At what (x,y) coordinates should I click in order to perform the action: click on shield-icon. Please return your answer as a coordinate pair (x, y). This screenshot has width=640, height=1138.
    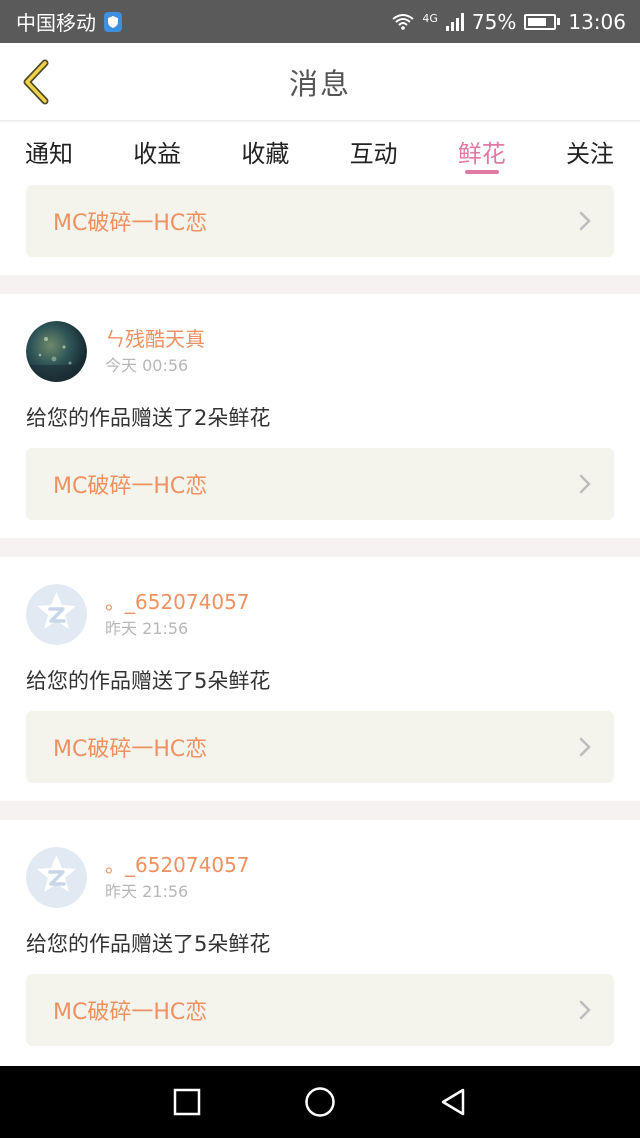
    Looking at the image, I should click on (113, 21).